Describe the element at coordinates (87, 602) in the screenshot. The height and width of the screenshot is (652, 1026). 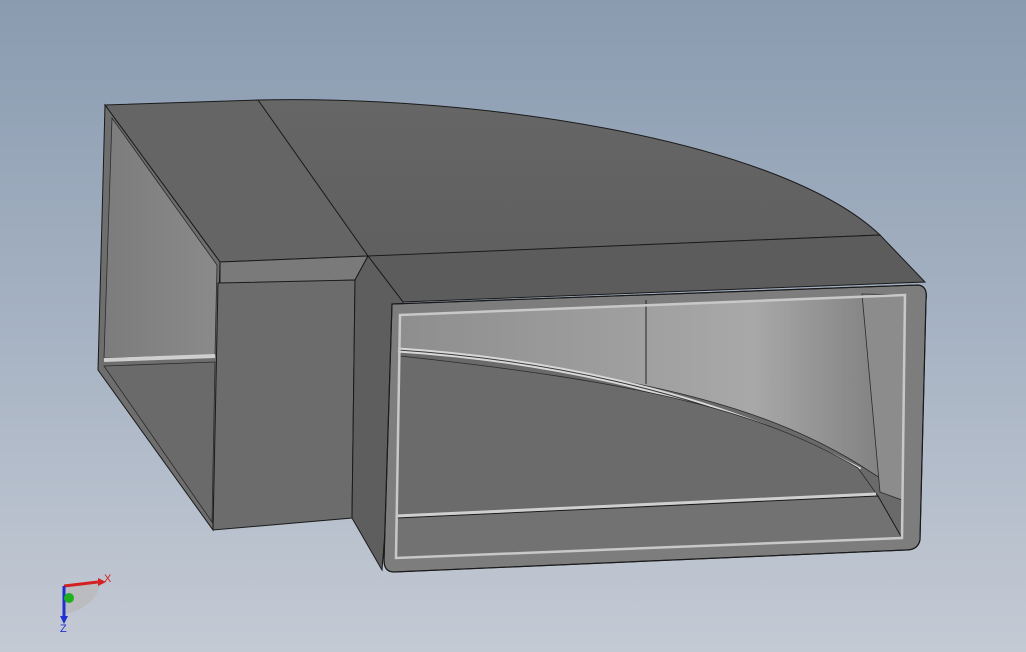
I see `orientation-triad: X Z` at that location.